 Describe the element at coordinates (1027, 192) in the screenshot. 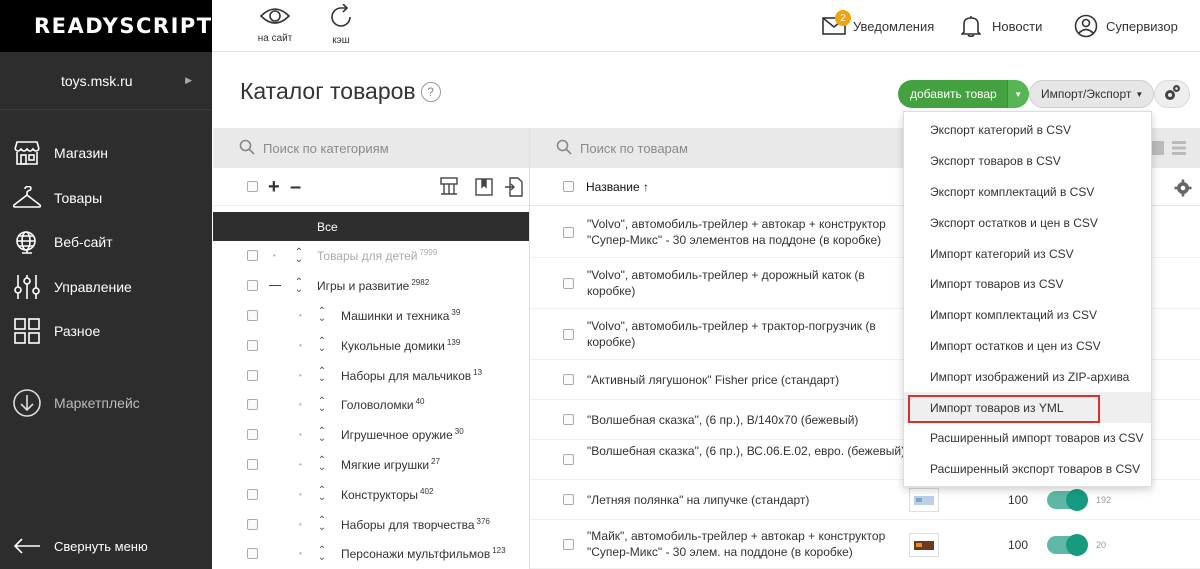

I see `menu-item-2: Экспорт комплектаций в CSV` at that location.